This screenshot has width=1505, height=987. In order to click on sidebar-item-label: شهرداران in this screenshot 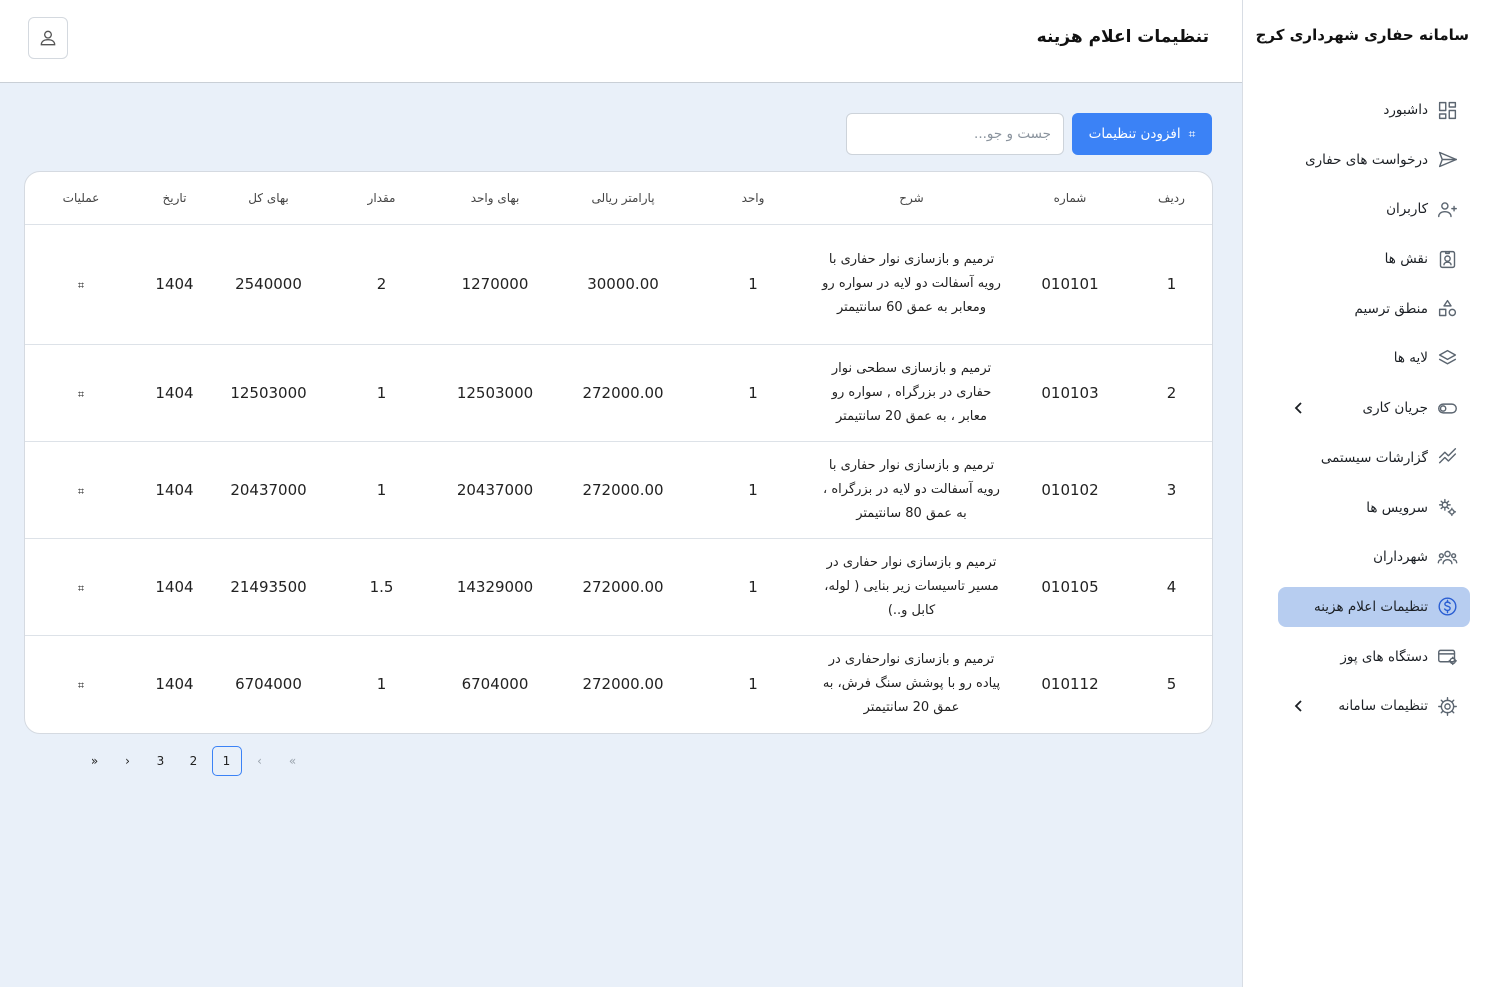, I will do `click(1400, 557)`.